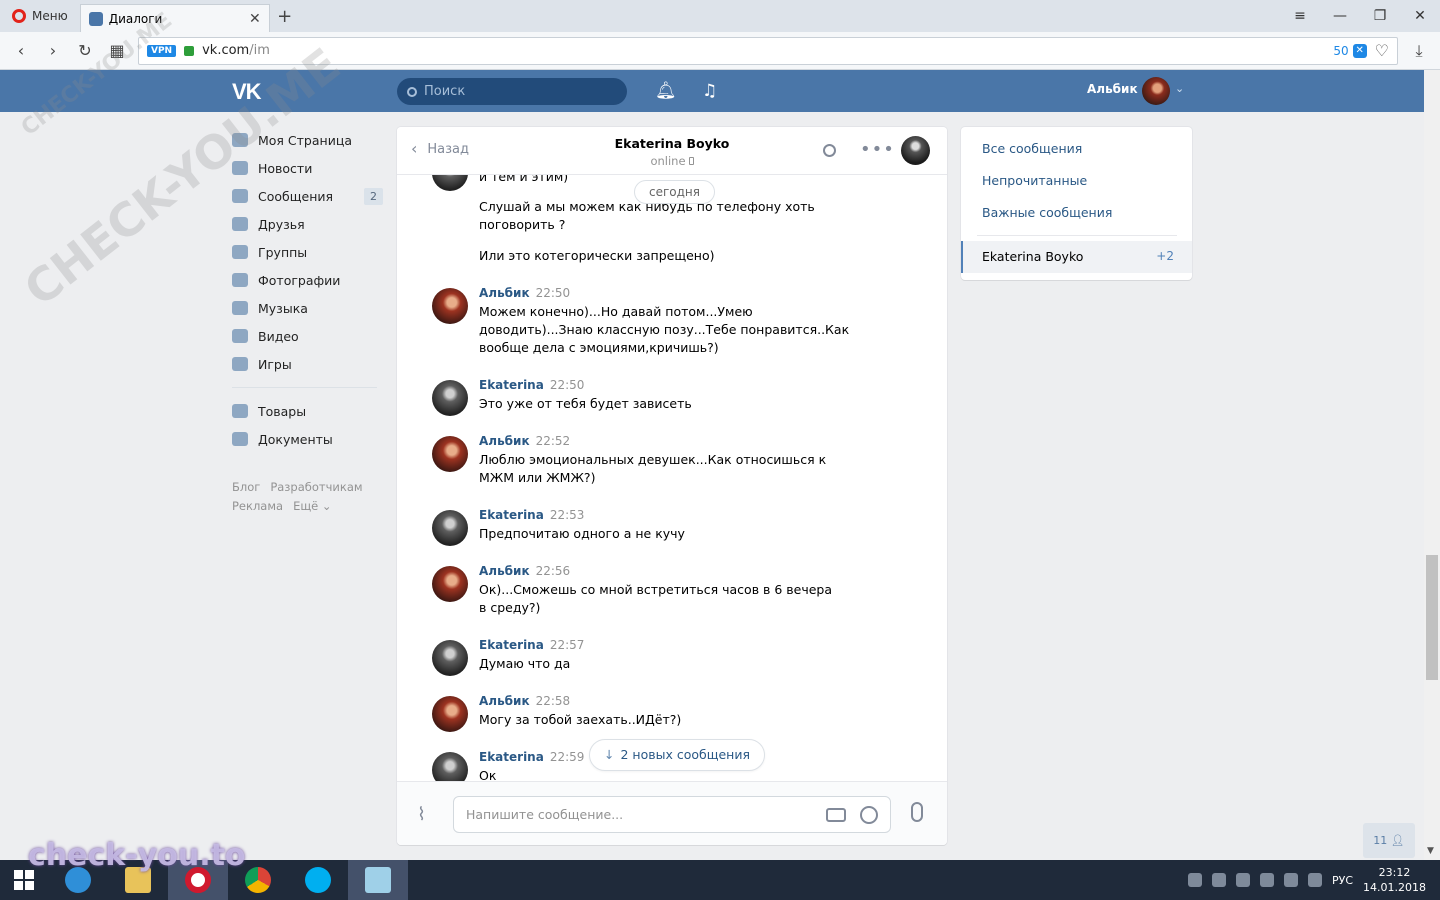 The image size is (1440, 900). Describe the element at coordinates (236, 50) in the screenshot. I see `url-text: vk.com/im` at that location.